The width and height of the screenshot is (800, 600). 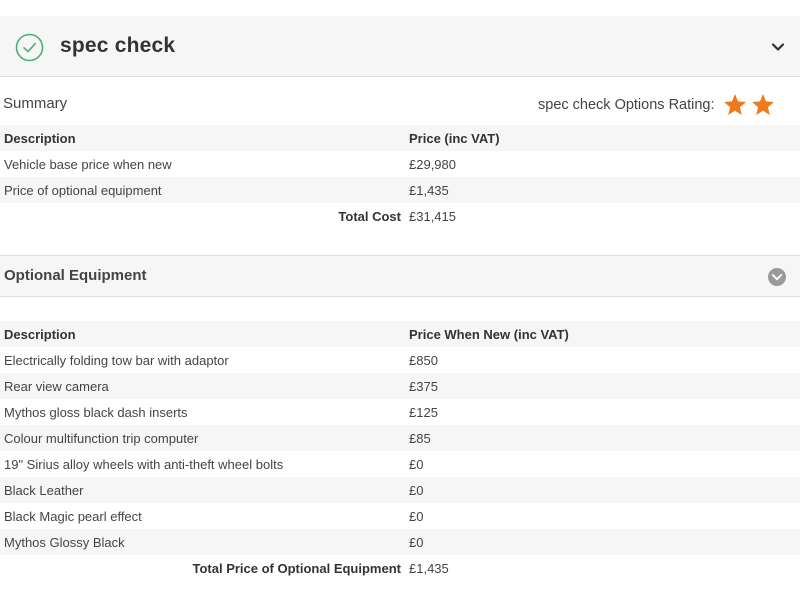 I want to click on table-header-row: Description Price When New (inc VAT), so click(x=400, y=334).